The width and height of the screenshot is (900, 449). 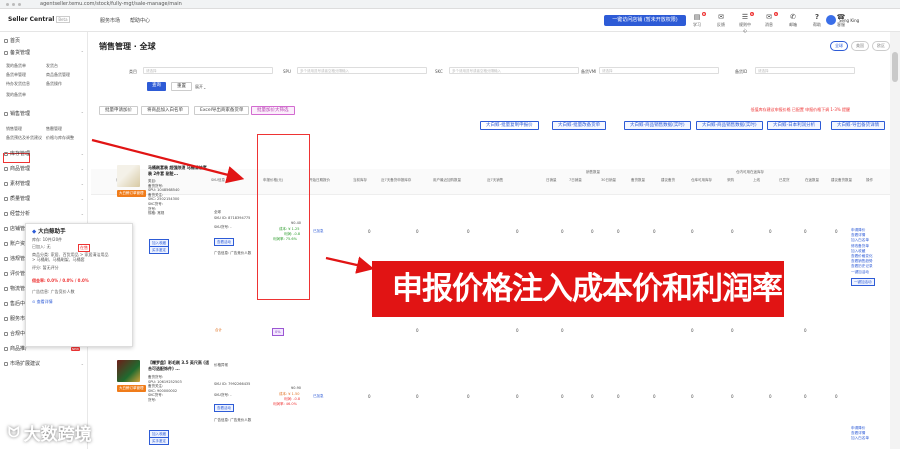 I want to click on watermark: ᗢ 大数跨境, so click(x=50, y=435).